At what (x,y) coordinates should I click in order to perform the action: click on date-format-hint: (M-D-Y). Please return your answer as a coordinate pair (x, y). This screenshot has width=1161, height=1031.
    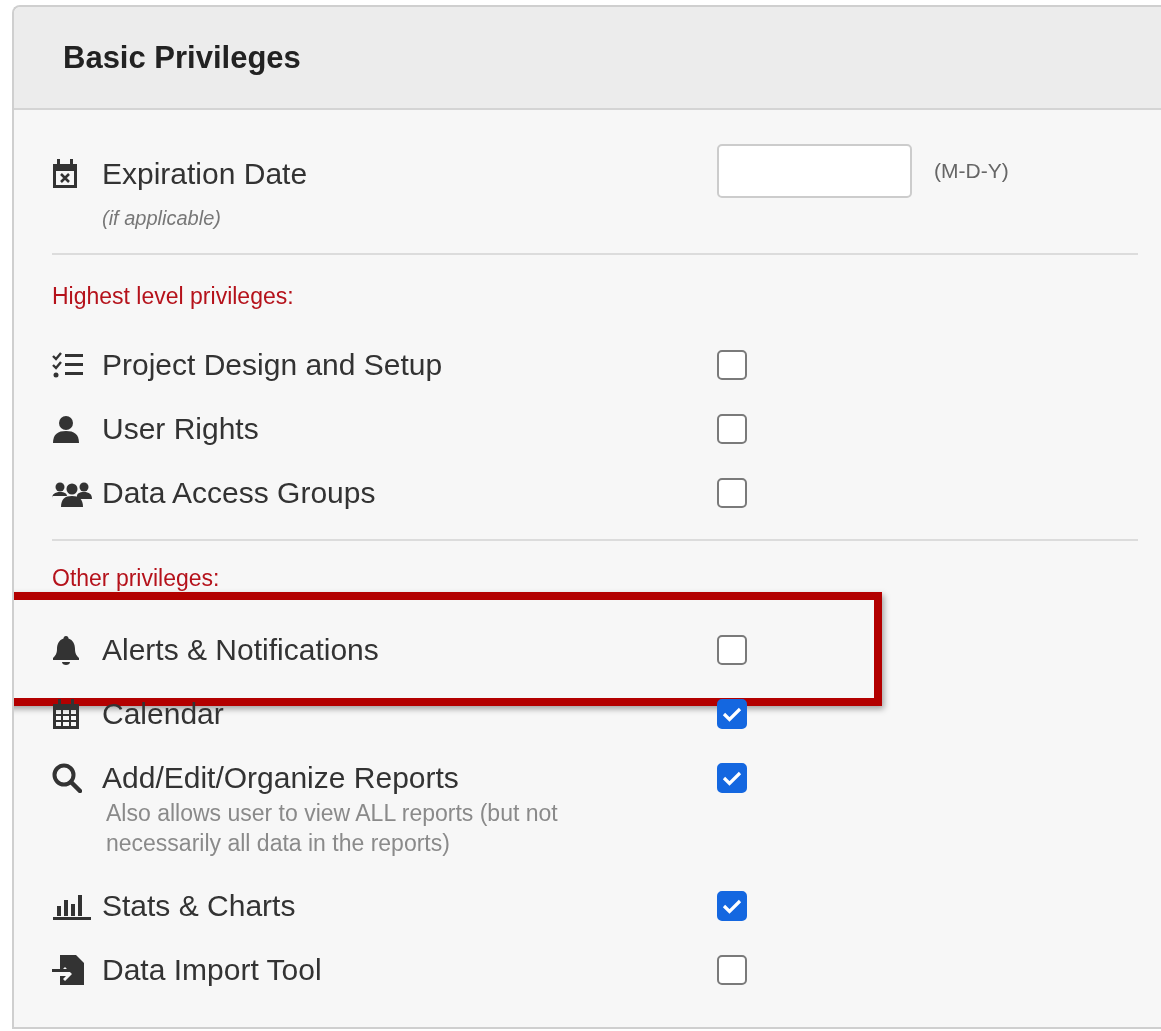
    Looking at the image, I should click on (971, 171).